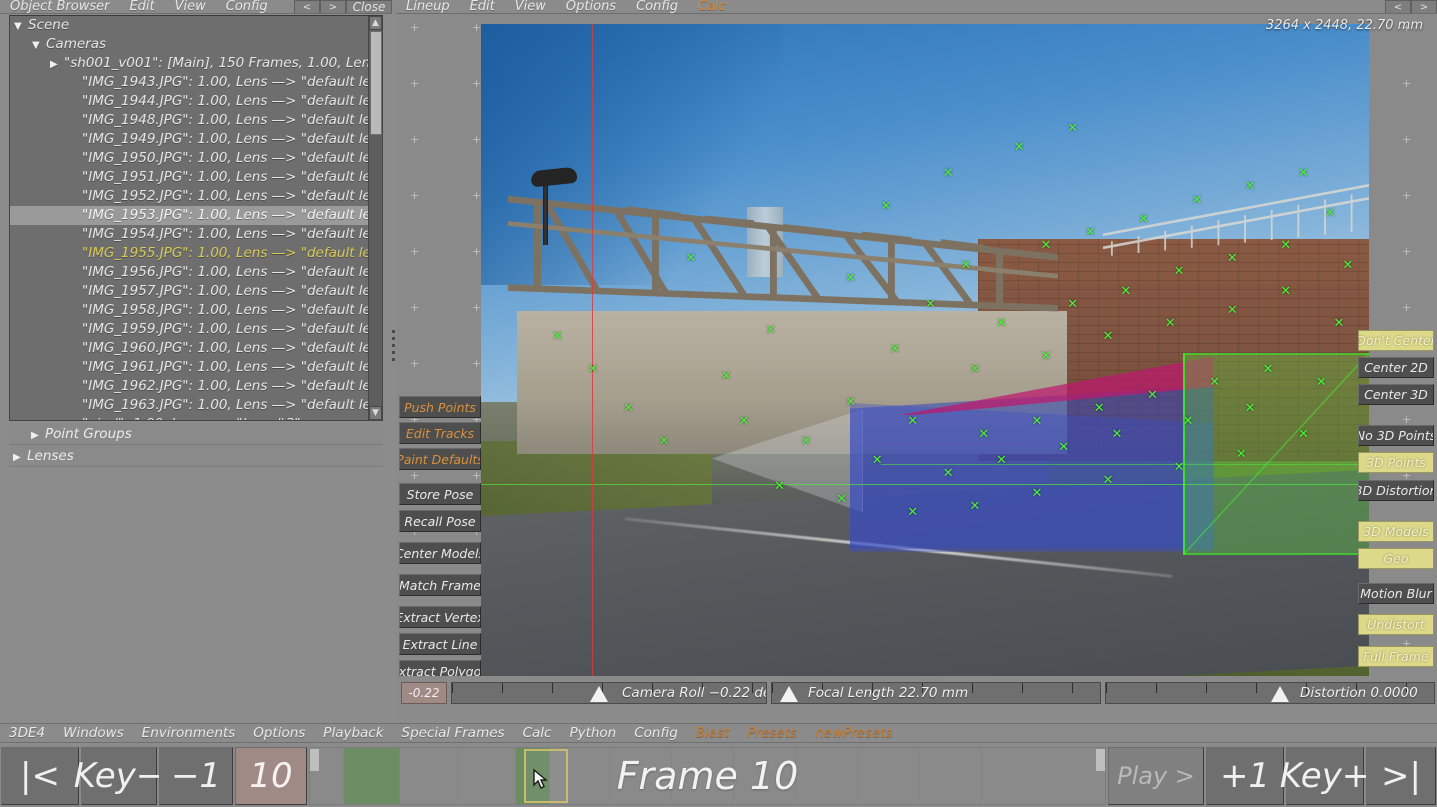 The image size is (1437, 807). What do you see at coordinates (59, 6) in the screenshot?
I see `menu-object-browser: Object Browser` at bounding box center [59, 6].